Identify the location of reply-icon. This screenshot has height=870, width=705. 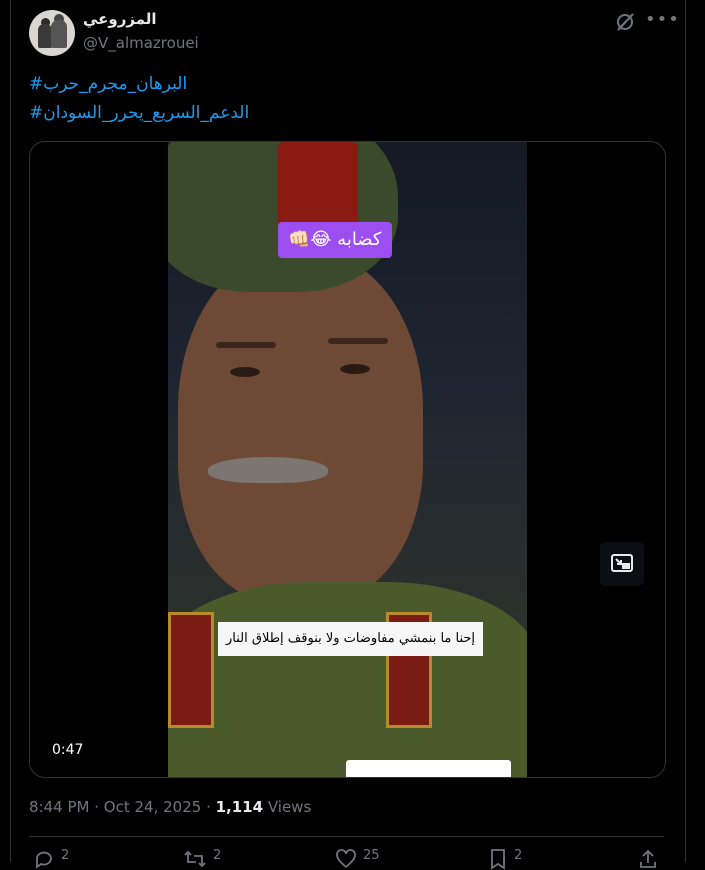
(44, 860).